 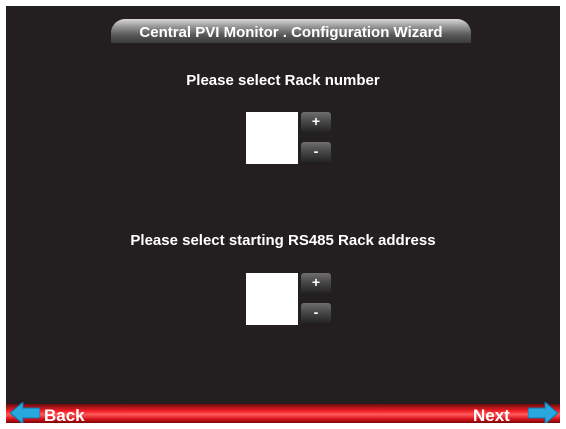 I want to click on rack-address-decrement-button: -, so click(x=316, y=314).